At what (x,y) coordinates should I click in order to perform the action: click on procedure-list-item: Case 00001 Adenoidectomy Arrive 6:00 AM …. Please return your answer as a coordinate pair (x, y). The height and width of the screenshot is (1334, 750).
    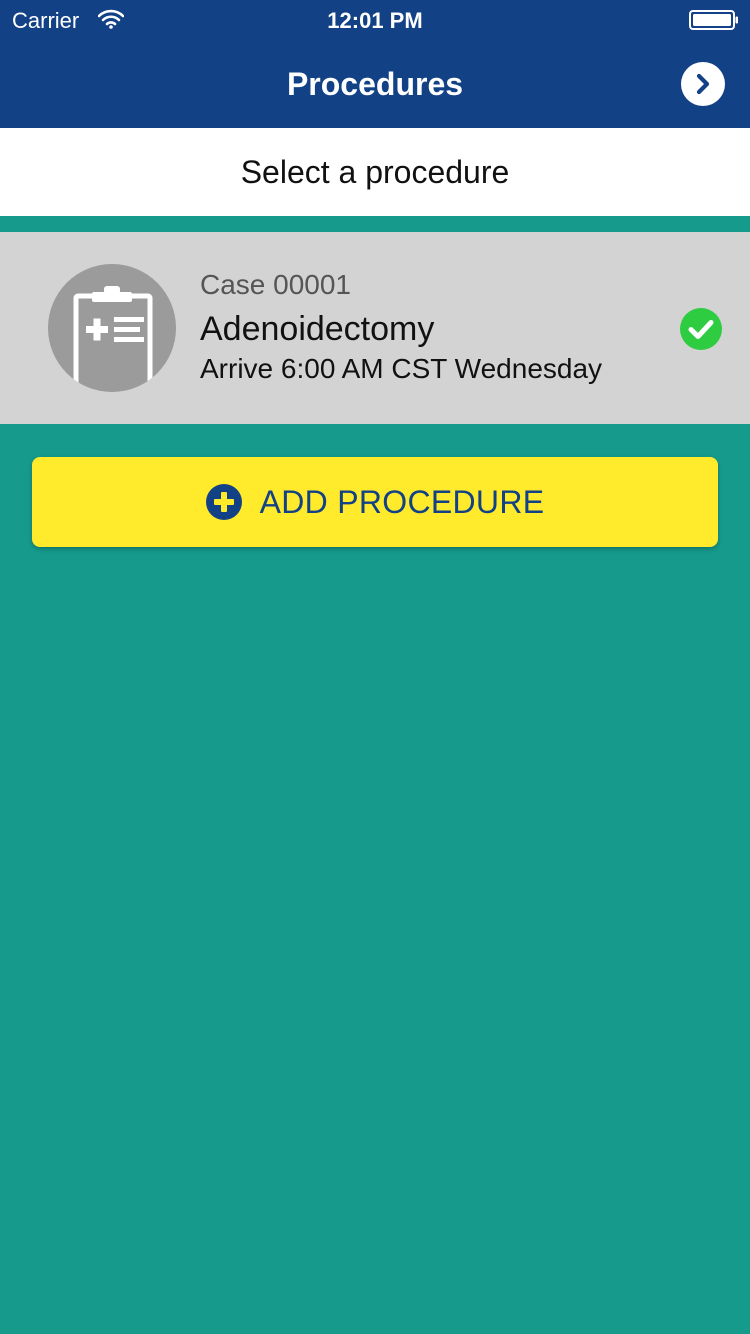
    Looking at the image, I should click on (375, 328).